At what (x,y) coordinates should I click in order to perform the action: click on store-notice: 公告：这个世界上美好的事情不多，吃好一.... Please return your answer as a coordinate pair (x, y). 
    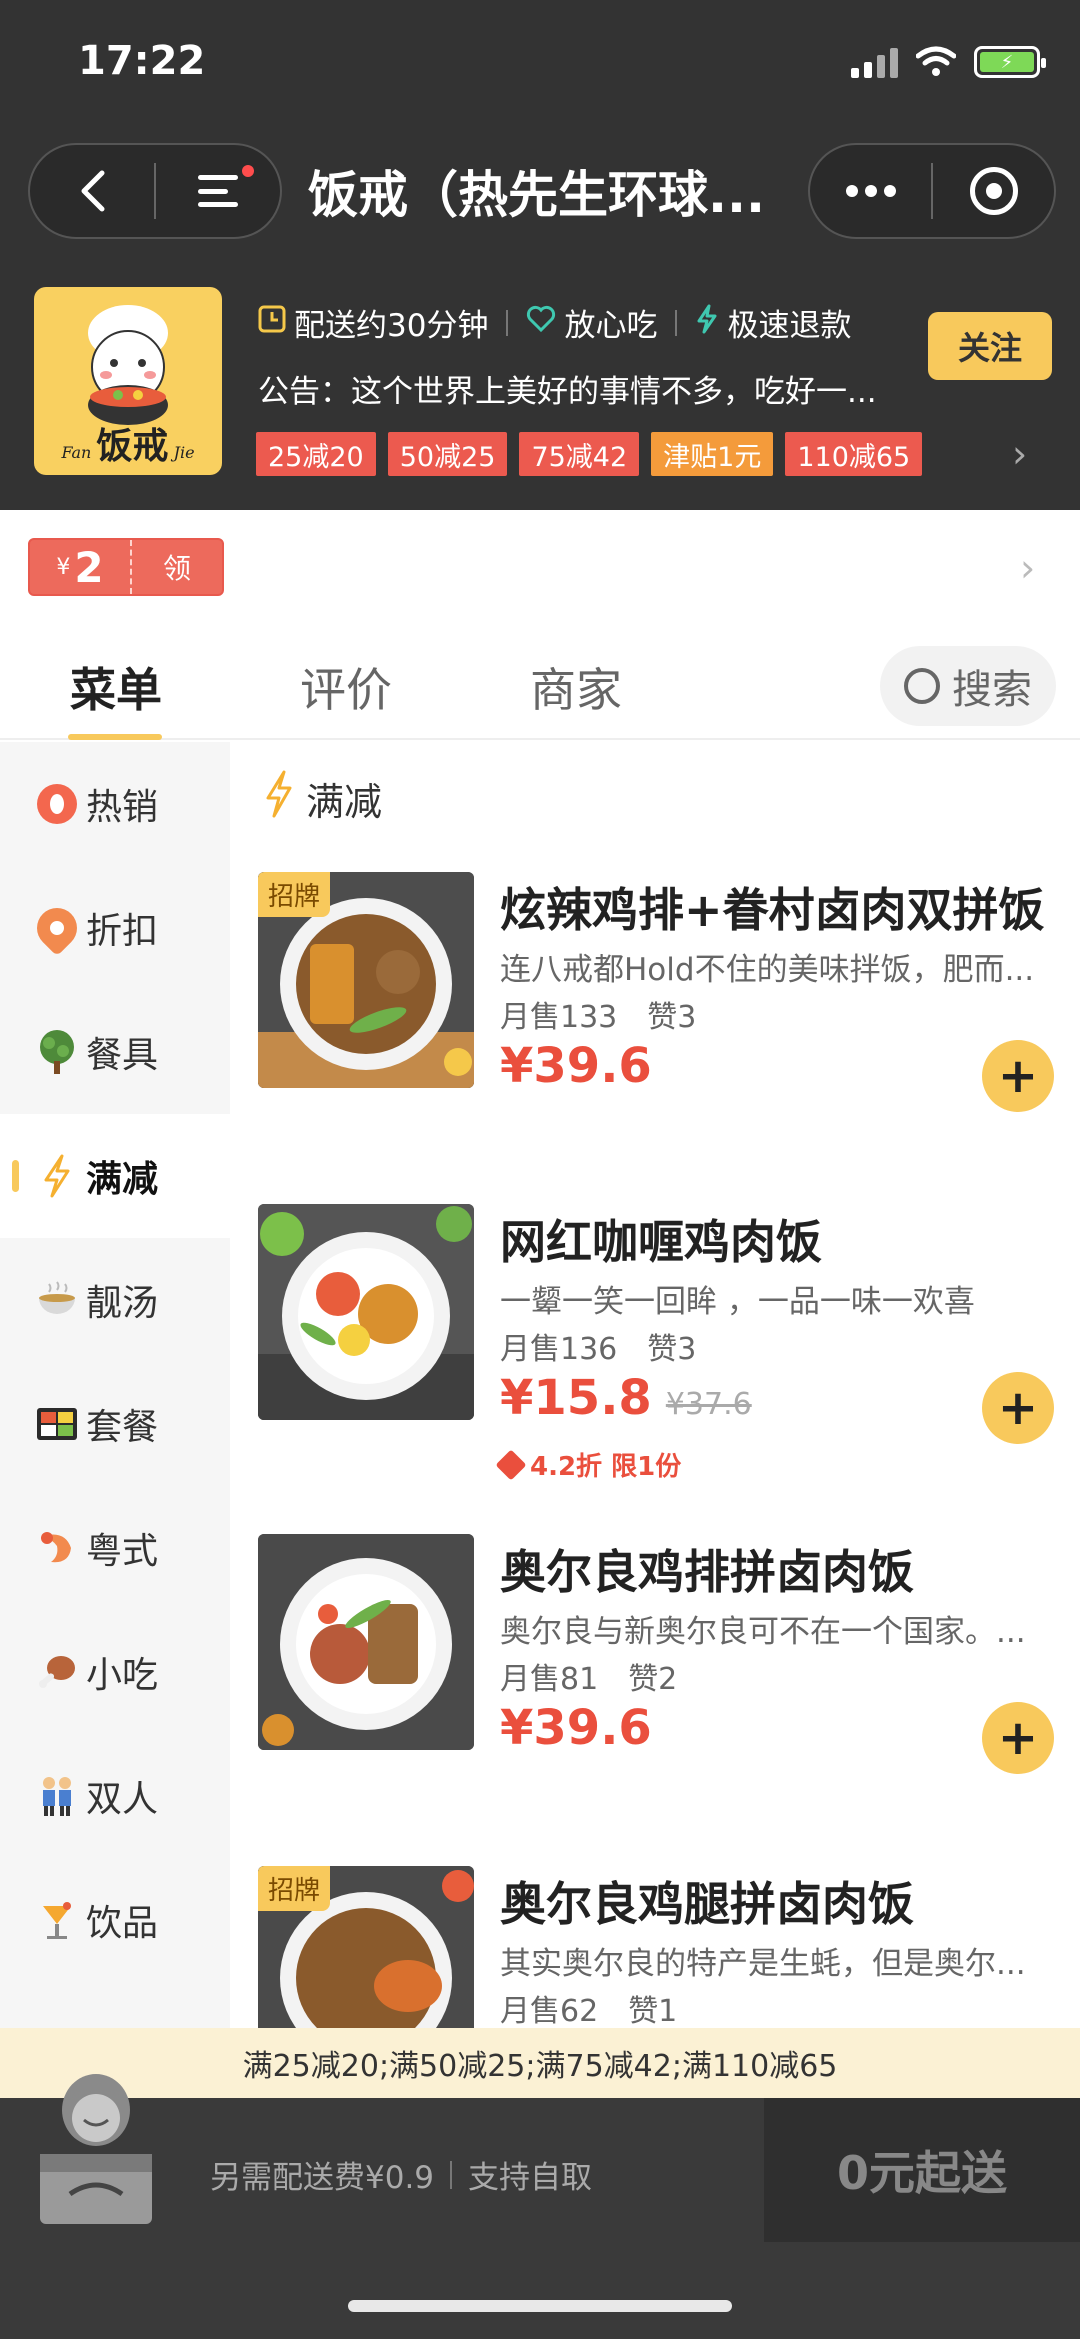
    Looking at the image, I should click on (578, 388).